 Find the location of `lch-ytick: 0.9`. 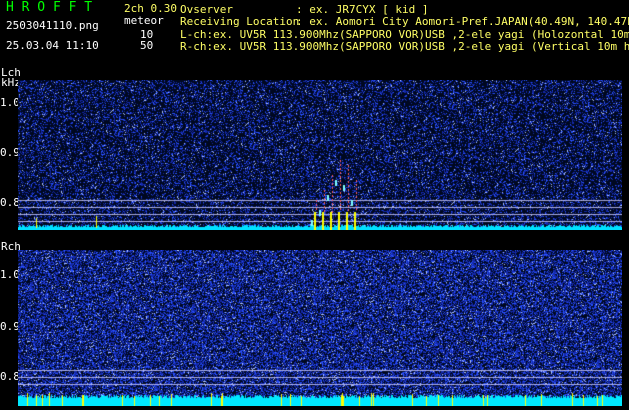

lch-ytick: 0.9 is located at coordinates (10, 152).